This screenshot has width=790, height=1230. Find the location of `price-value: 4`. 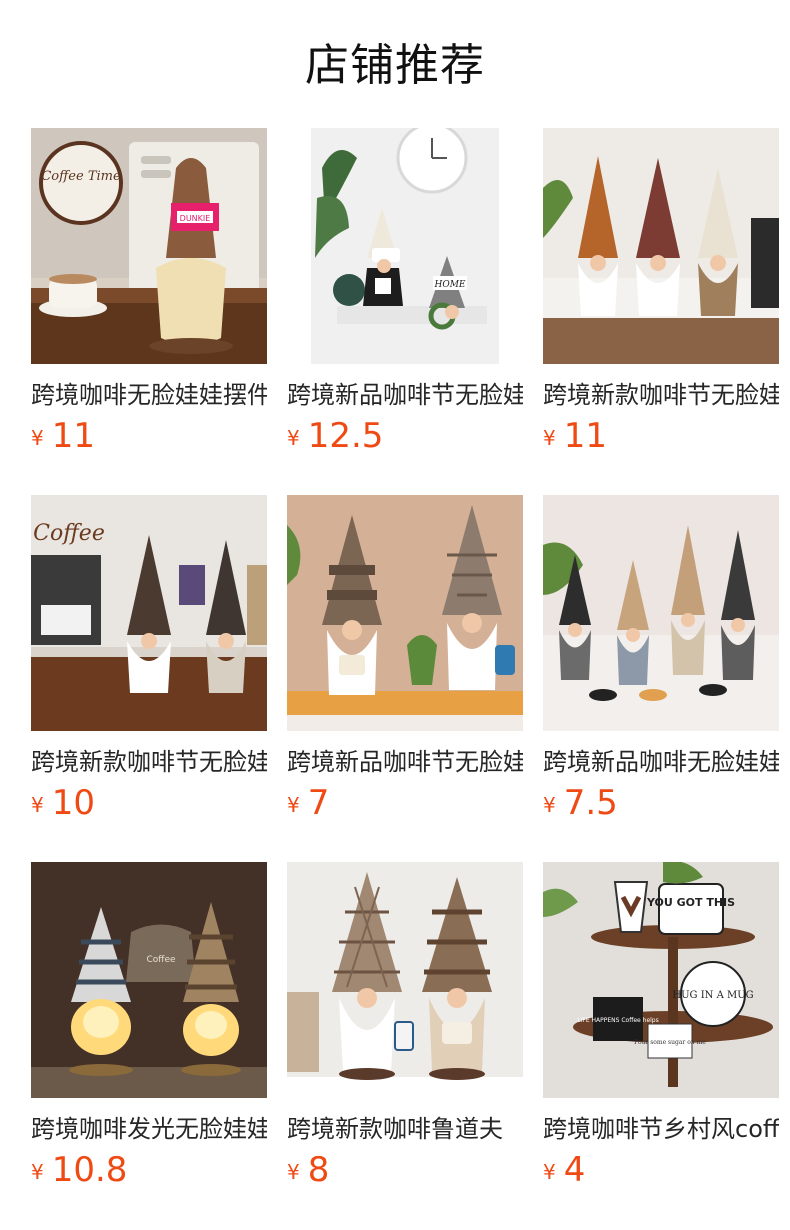

price-value: 4 is located at coordinates (574, 1170).